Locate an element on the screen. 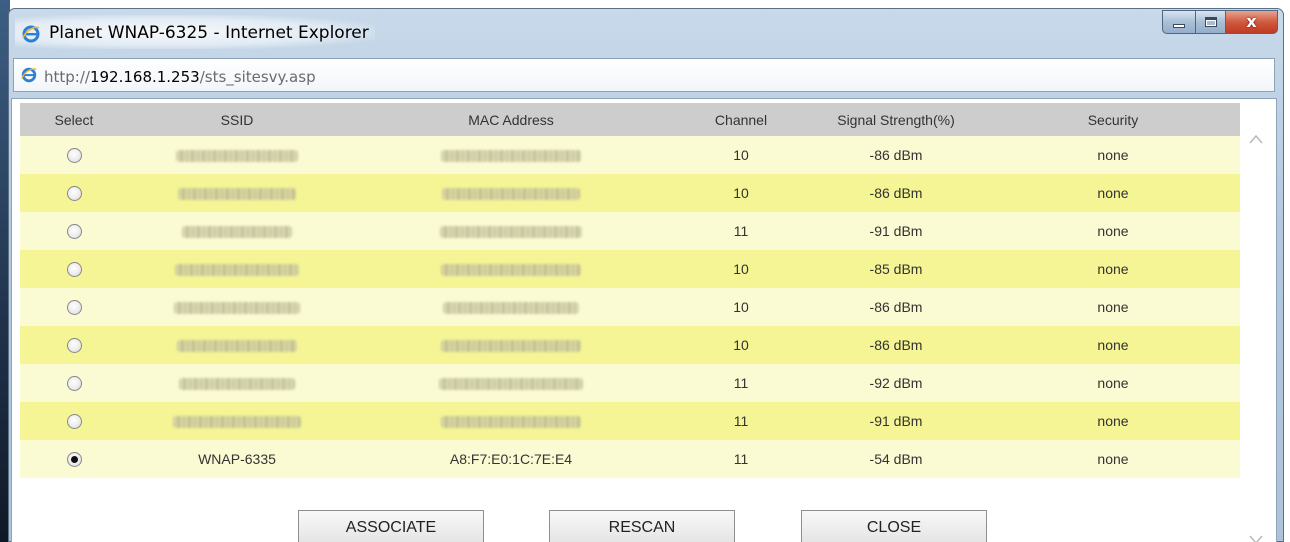 Image resolution: width=1290 pixels, height=542 pixels. signal-cell: -85 dBm is located at coordinates (896, 269).